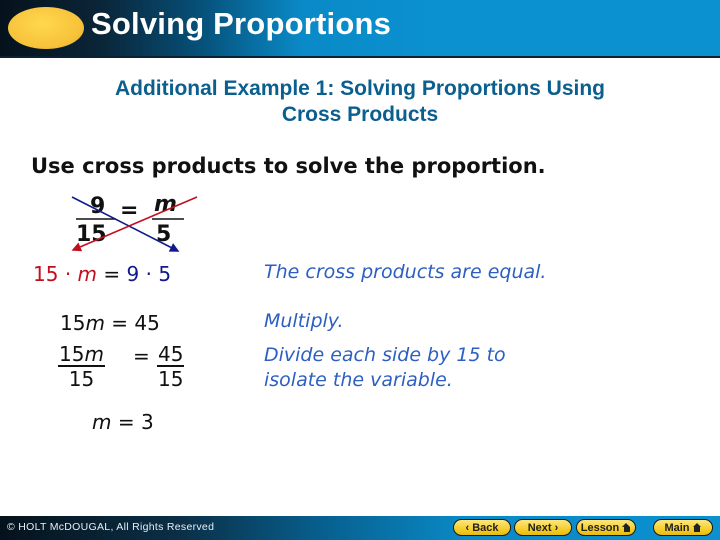 Image resolution: width=720 pixels, height=540 pixels. Describe the element at coordinates (241, 23) in the screenshot. I see `slide-title: Solving Proportions` at that location.